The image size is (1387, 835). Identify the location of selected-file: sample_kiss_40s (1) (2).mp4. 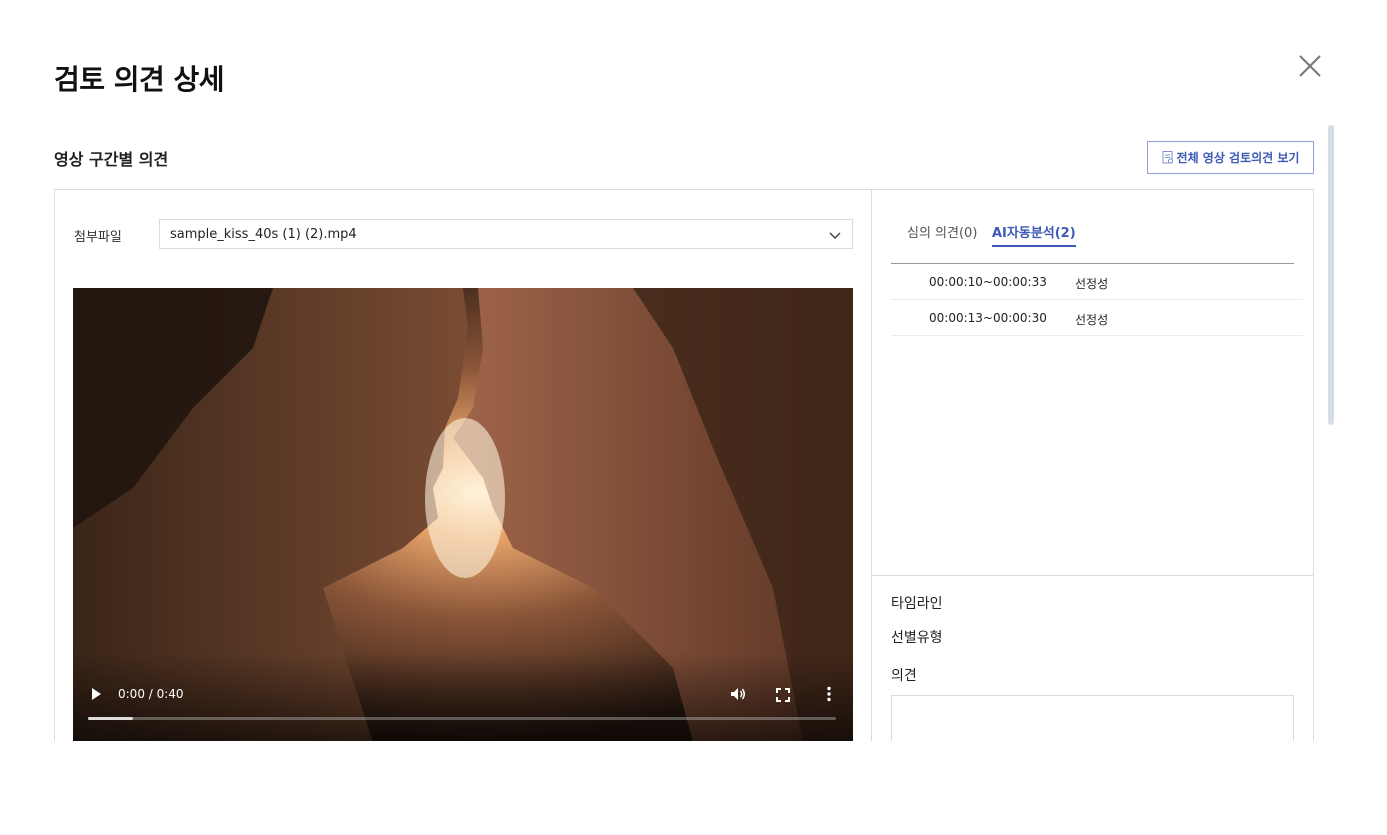
(263, 234).